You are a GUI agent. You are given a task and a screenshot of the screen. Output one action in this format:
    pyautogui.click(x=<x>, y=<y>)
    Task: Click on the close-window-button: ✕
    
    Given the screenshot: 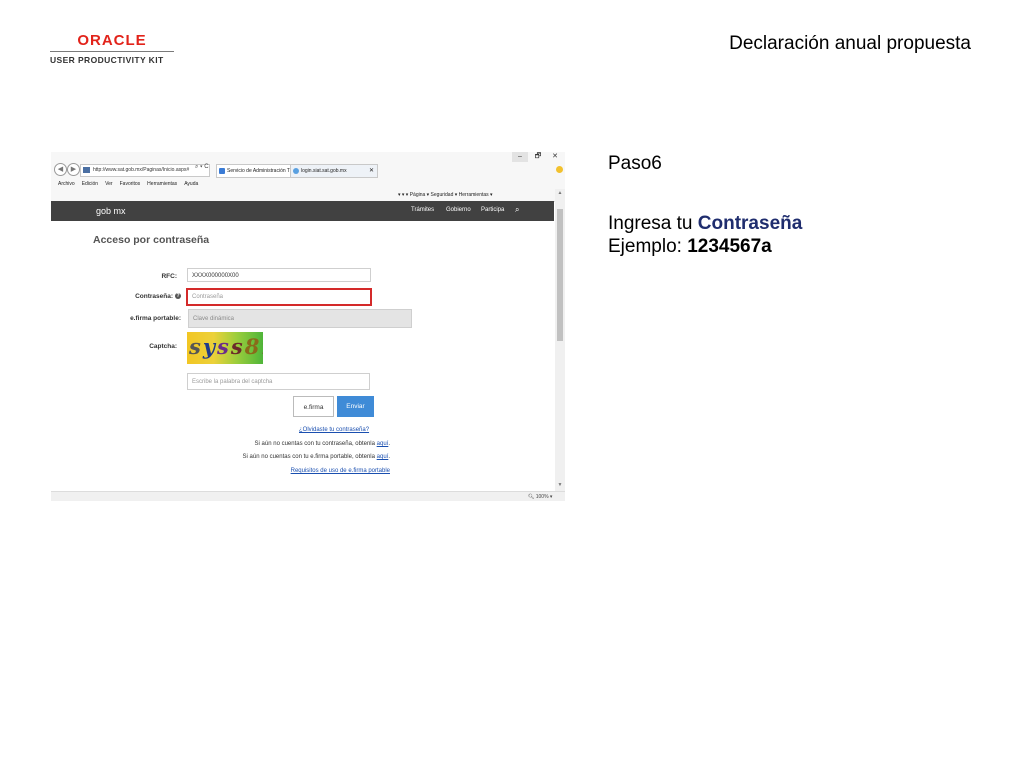 What is the action you would take?
    pyautogui.click(x=555, y=157)
    